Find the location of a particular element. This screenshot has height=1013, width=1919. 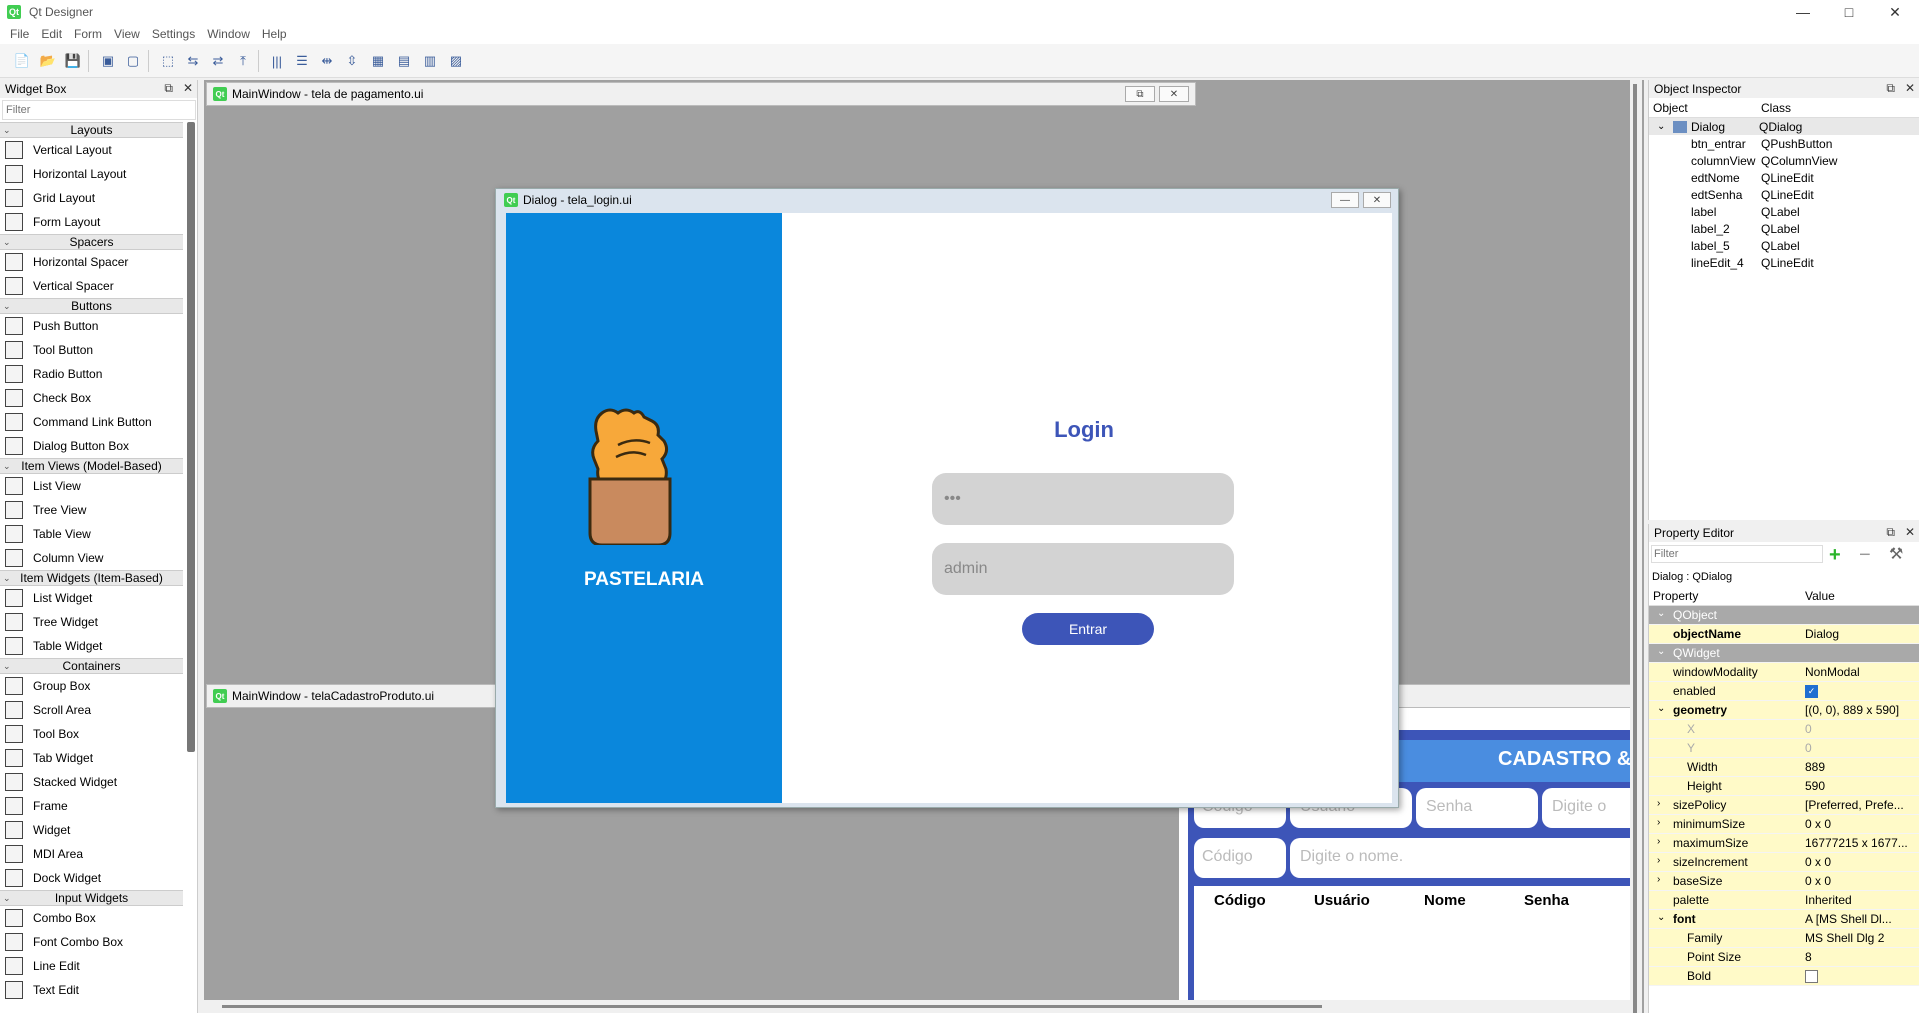

widget-item-table-view: Table View is located at coordinates (91, 534).